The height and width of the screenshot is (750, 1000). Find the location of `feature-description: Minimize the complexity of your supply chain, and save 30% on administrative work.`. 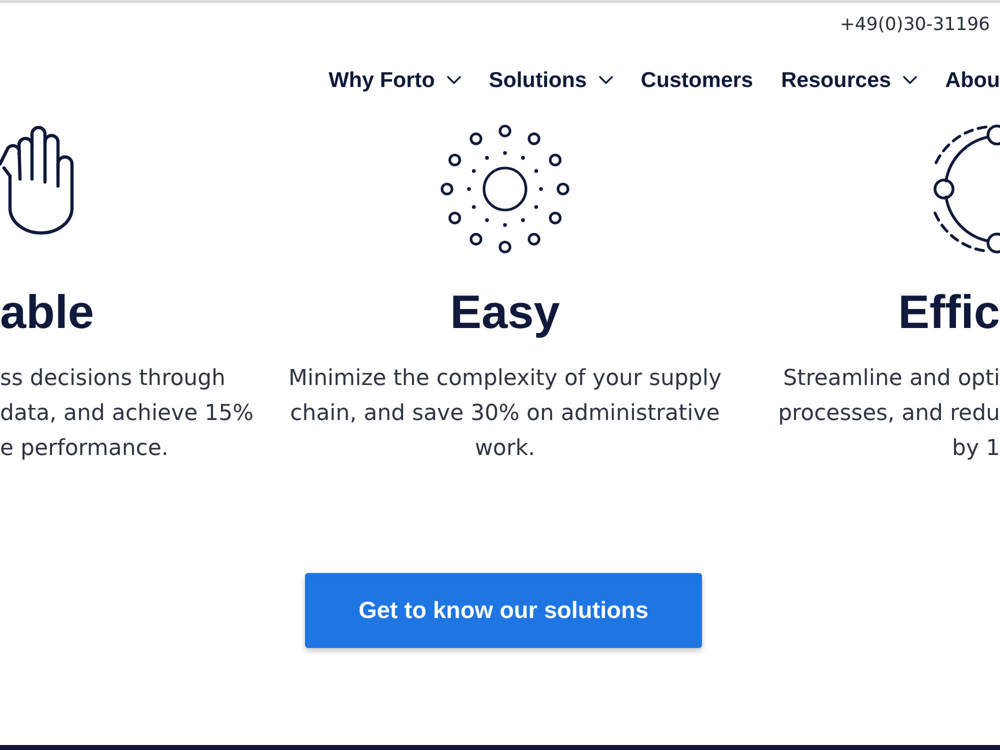

feature-description: Minimize the complexity of your supply chain, and save 30% on administrative work. is located at coordinates (505, 414).